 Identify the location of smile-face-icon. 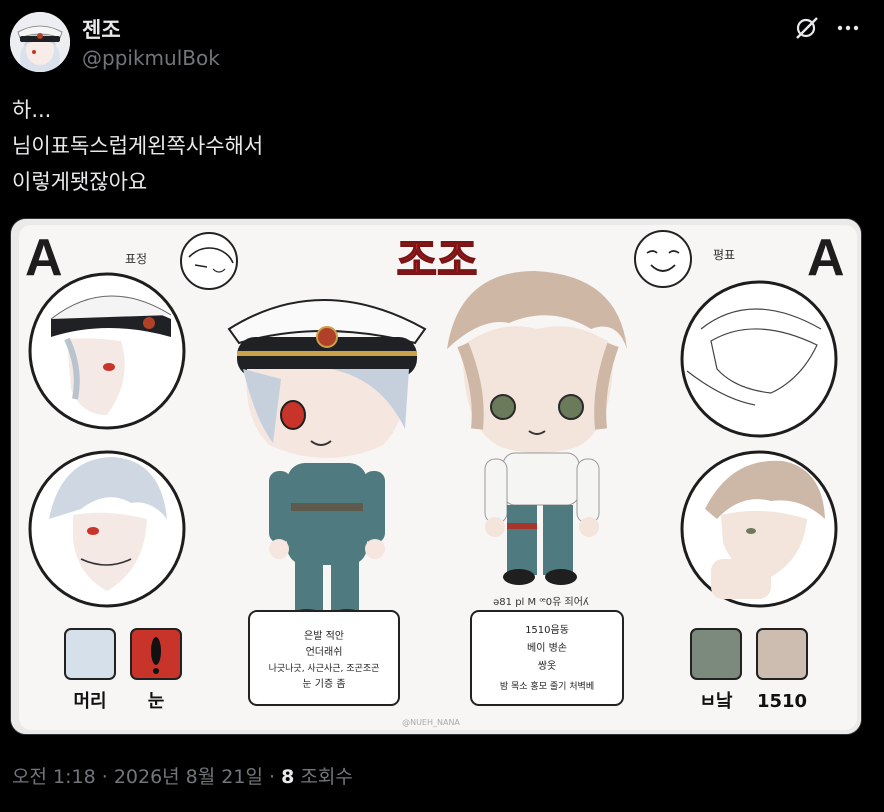
(663, 259).